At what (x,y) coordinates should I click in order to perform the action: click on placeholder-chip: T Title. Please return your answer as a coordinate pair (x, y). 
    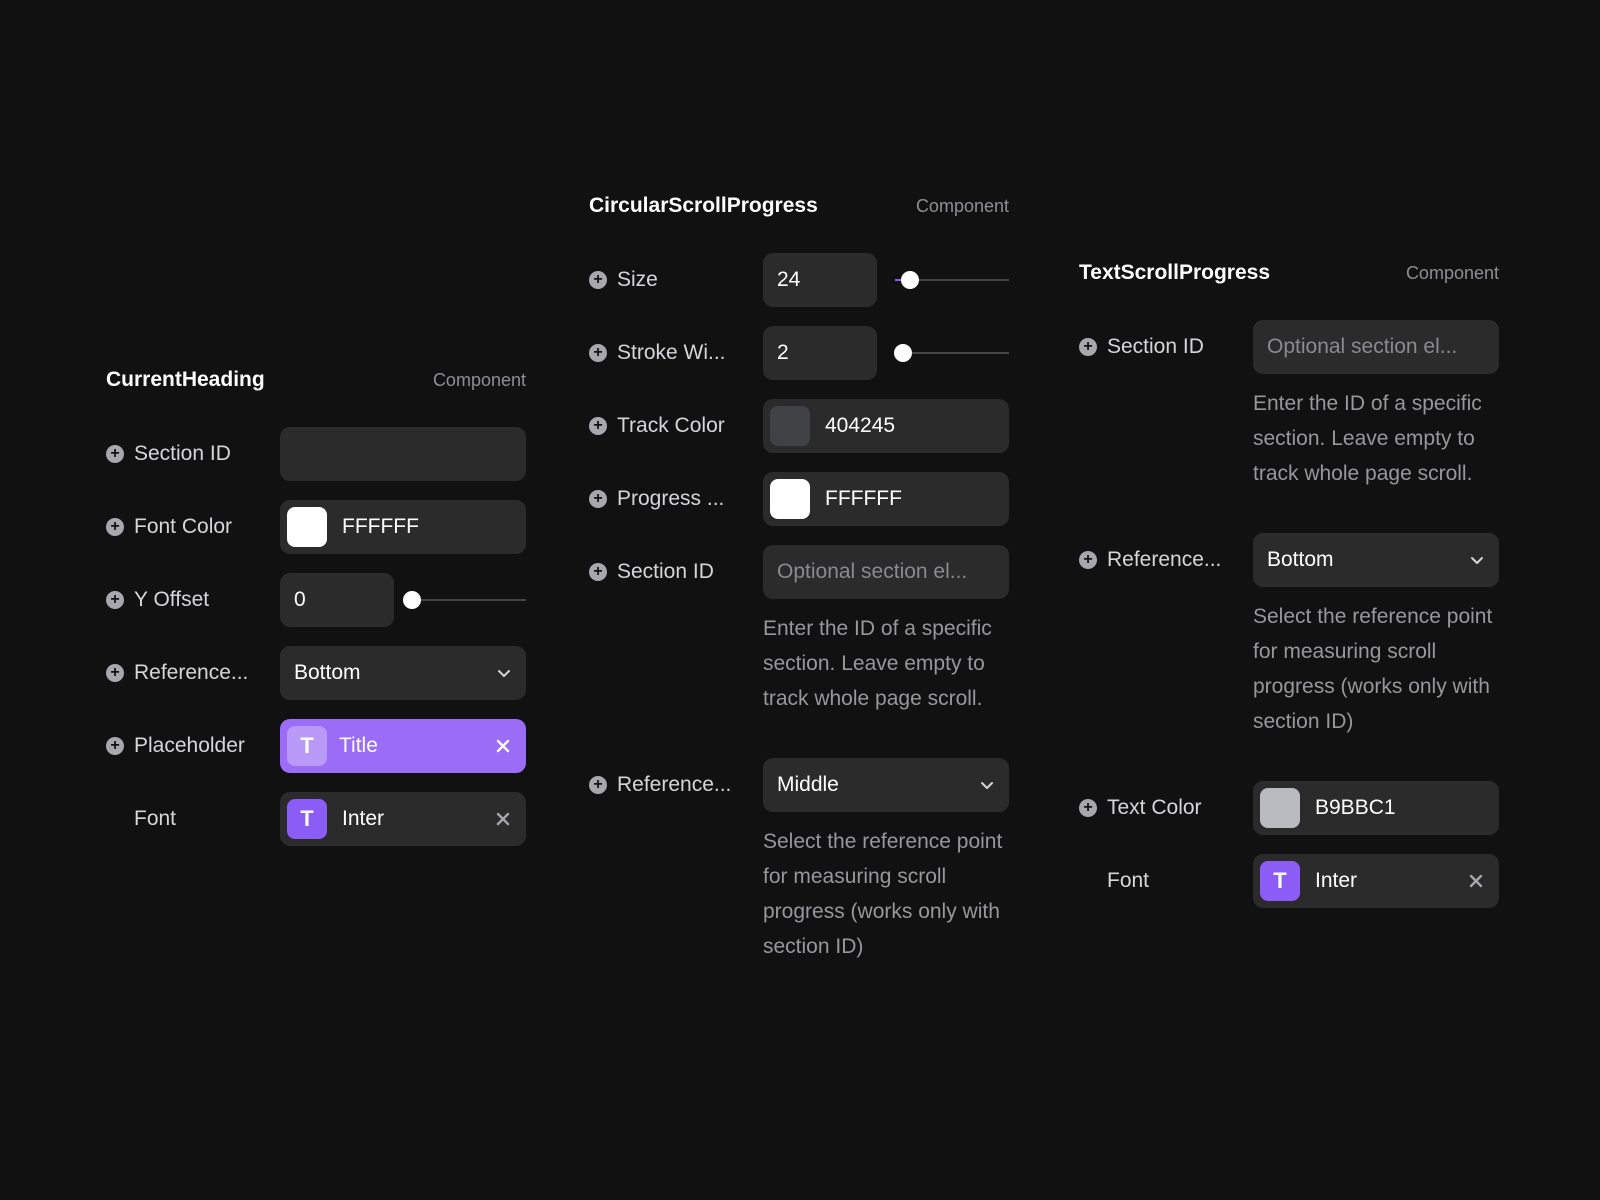
    Looking at the image, I should click on (403, 746).